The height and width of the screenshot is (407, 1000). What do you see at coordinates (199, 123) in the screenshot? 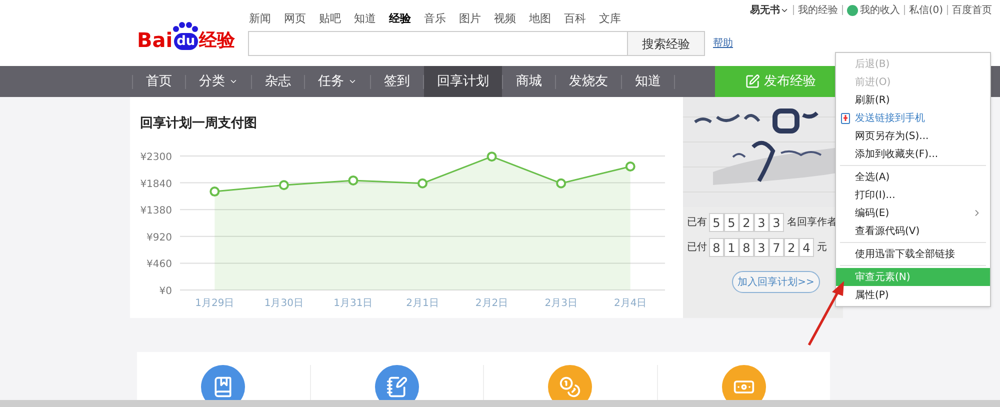
I see `chart-title: 回享计划一周支付图` at bounding box center [199, 123].